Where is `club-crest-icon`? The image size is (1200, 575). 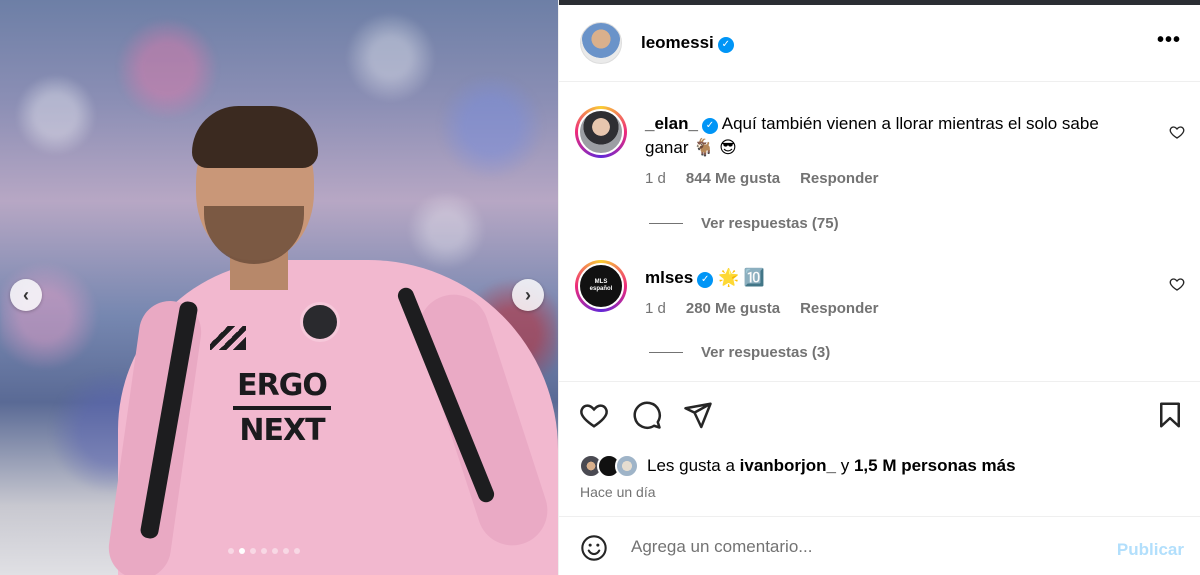
club-crest-icon is located at coordinates (320, 322).